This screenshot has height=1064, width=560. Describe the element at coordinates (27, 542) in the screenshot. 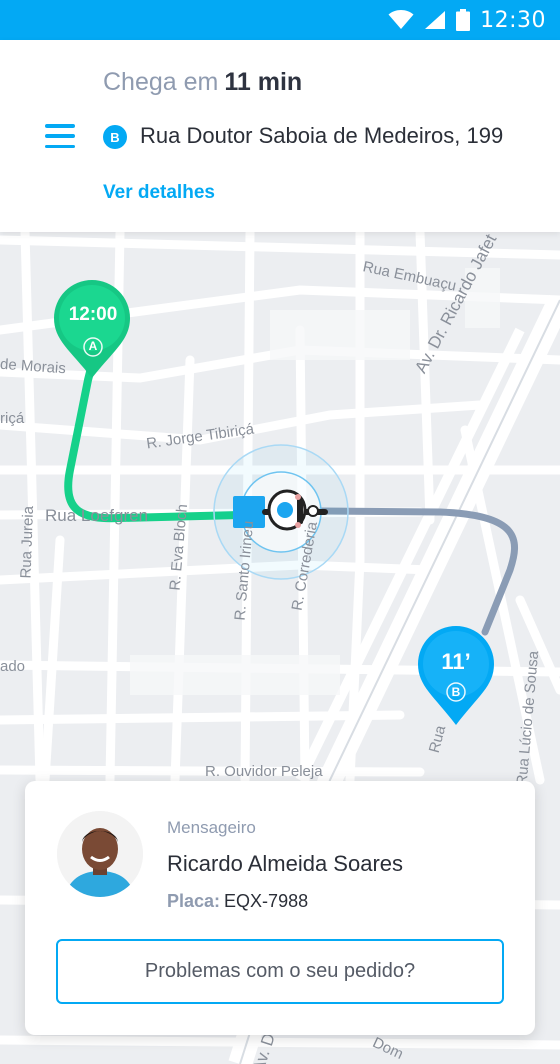

I see `street-label: Rua Jureia` at that location.